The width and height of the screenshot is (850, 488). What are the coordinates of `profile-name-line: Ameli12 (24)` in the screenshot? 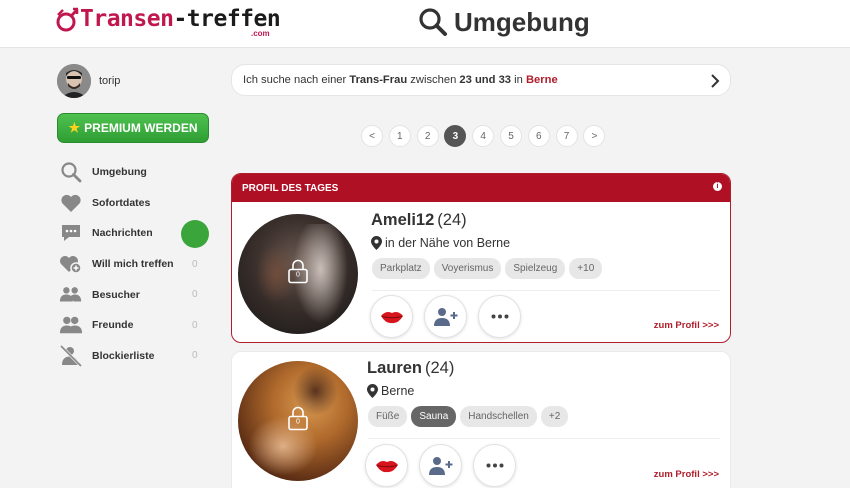 It's located at (419, 220).